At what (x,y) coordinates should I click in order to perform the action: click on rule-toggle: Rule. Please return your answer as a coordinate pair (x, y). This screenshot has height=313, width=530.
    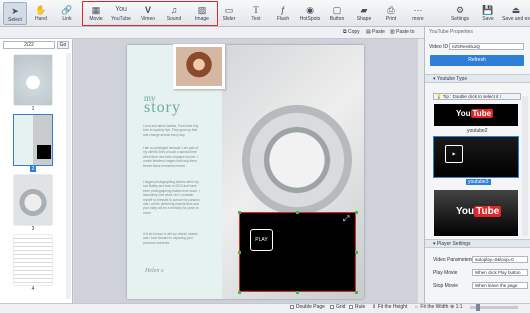
    Looking at the image, I should click on (357, 307).